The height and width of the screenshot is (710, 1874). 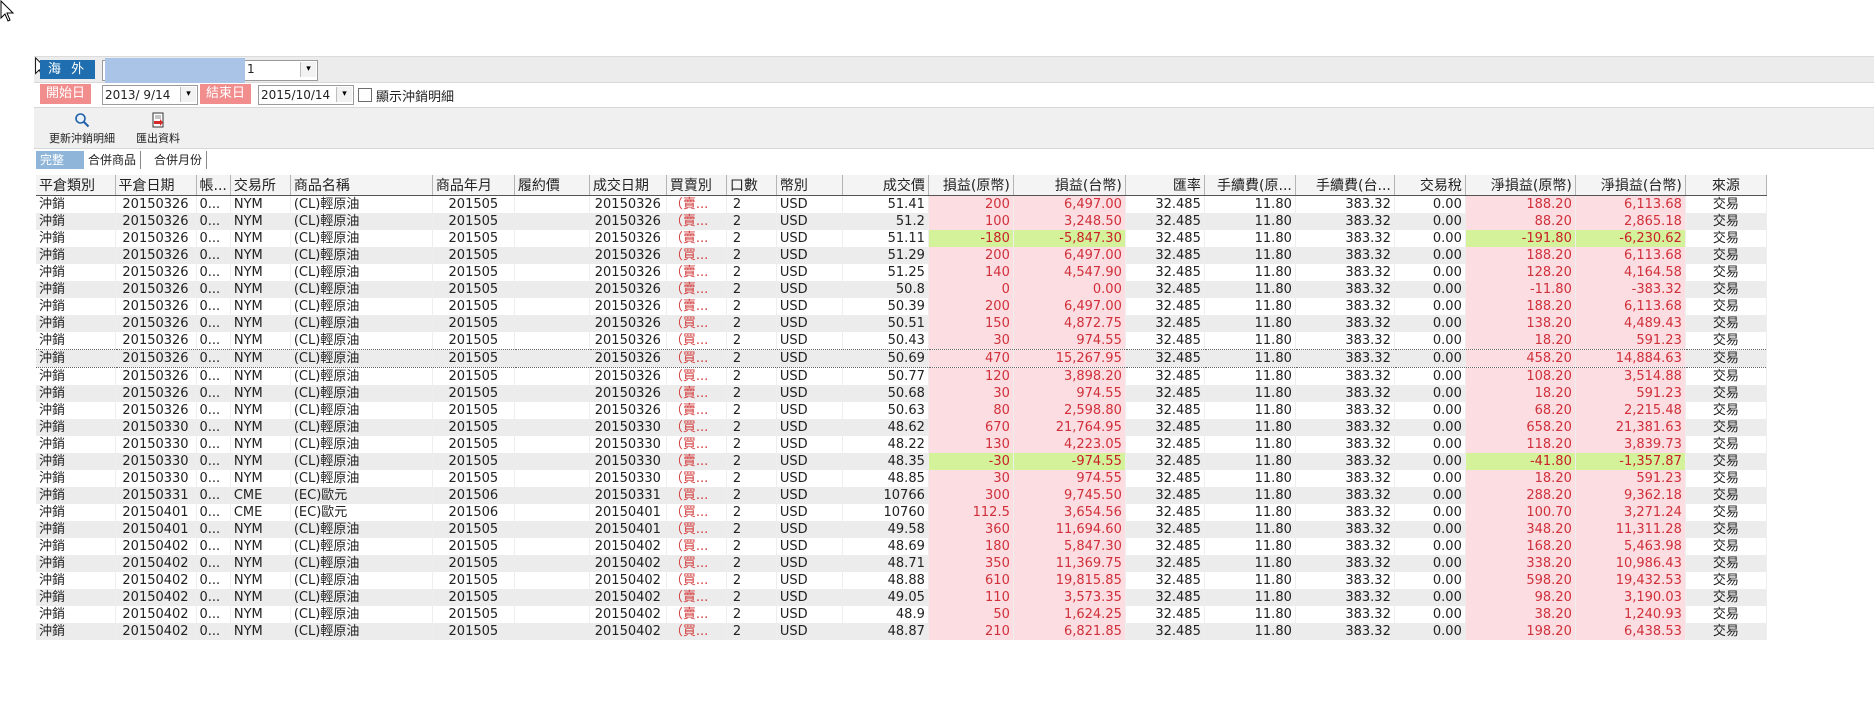 I want to click on column-header: 交易所, so click(x=260, y=185).